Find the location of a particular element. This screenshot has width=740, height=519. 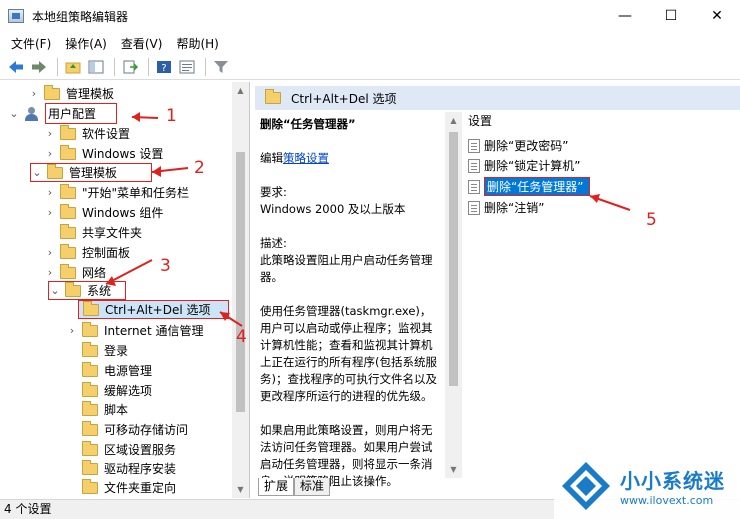

watermark-logo-icon is located at coordinates (586, 486).